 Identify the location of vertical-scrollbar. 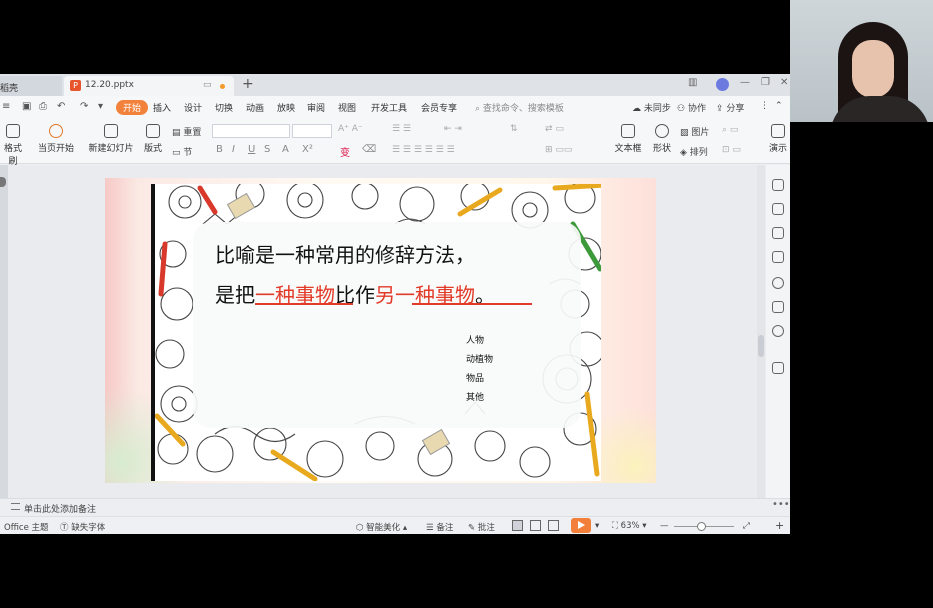
(761, 331).